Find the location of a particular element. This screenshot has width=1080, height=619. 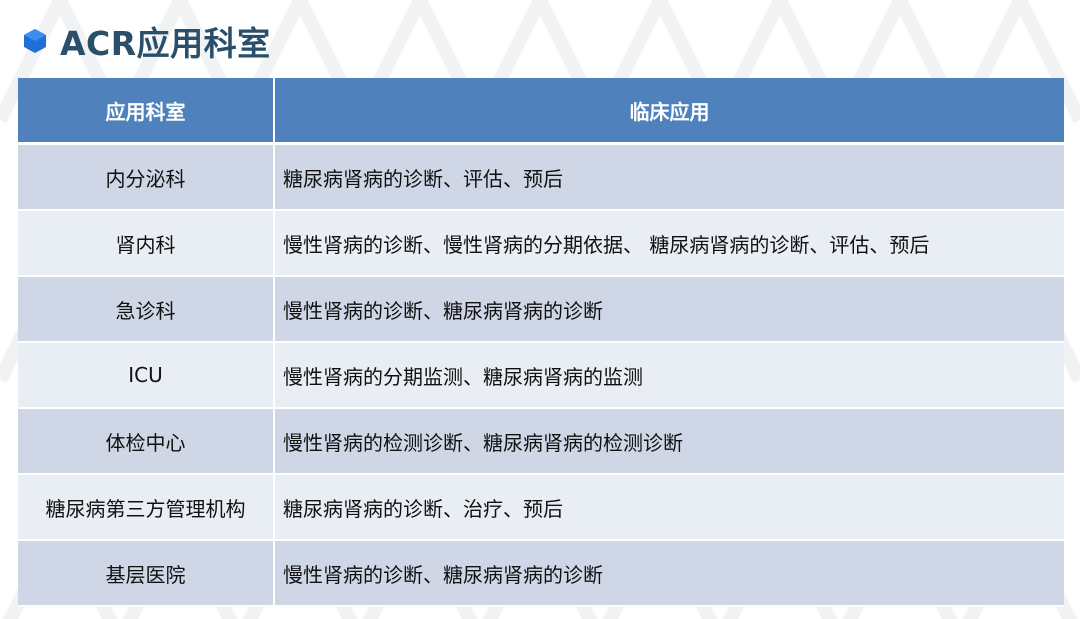

department-cell: 肾内科 is located at coordinates (146, 243).